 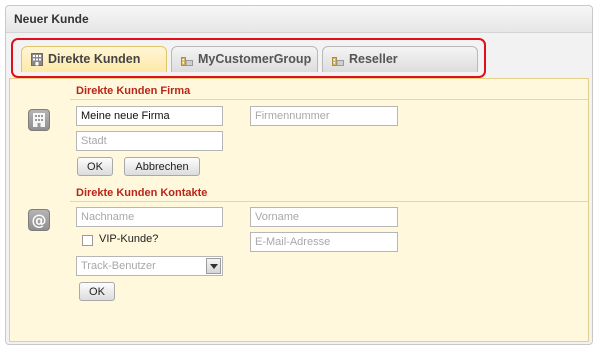 What do you see at coordinates (162, 166) in the screenshot?
I see `cancel-button: Abbrechen` at bounding box center [162, 166].